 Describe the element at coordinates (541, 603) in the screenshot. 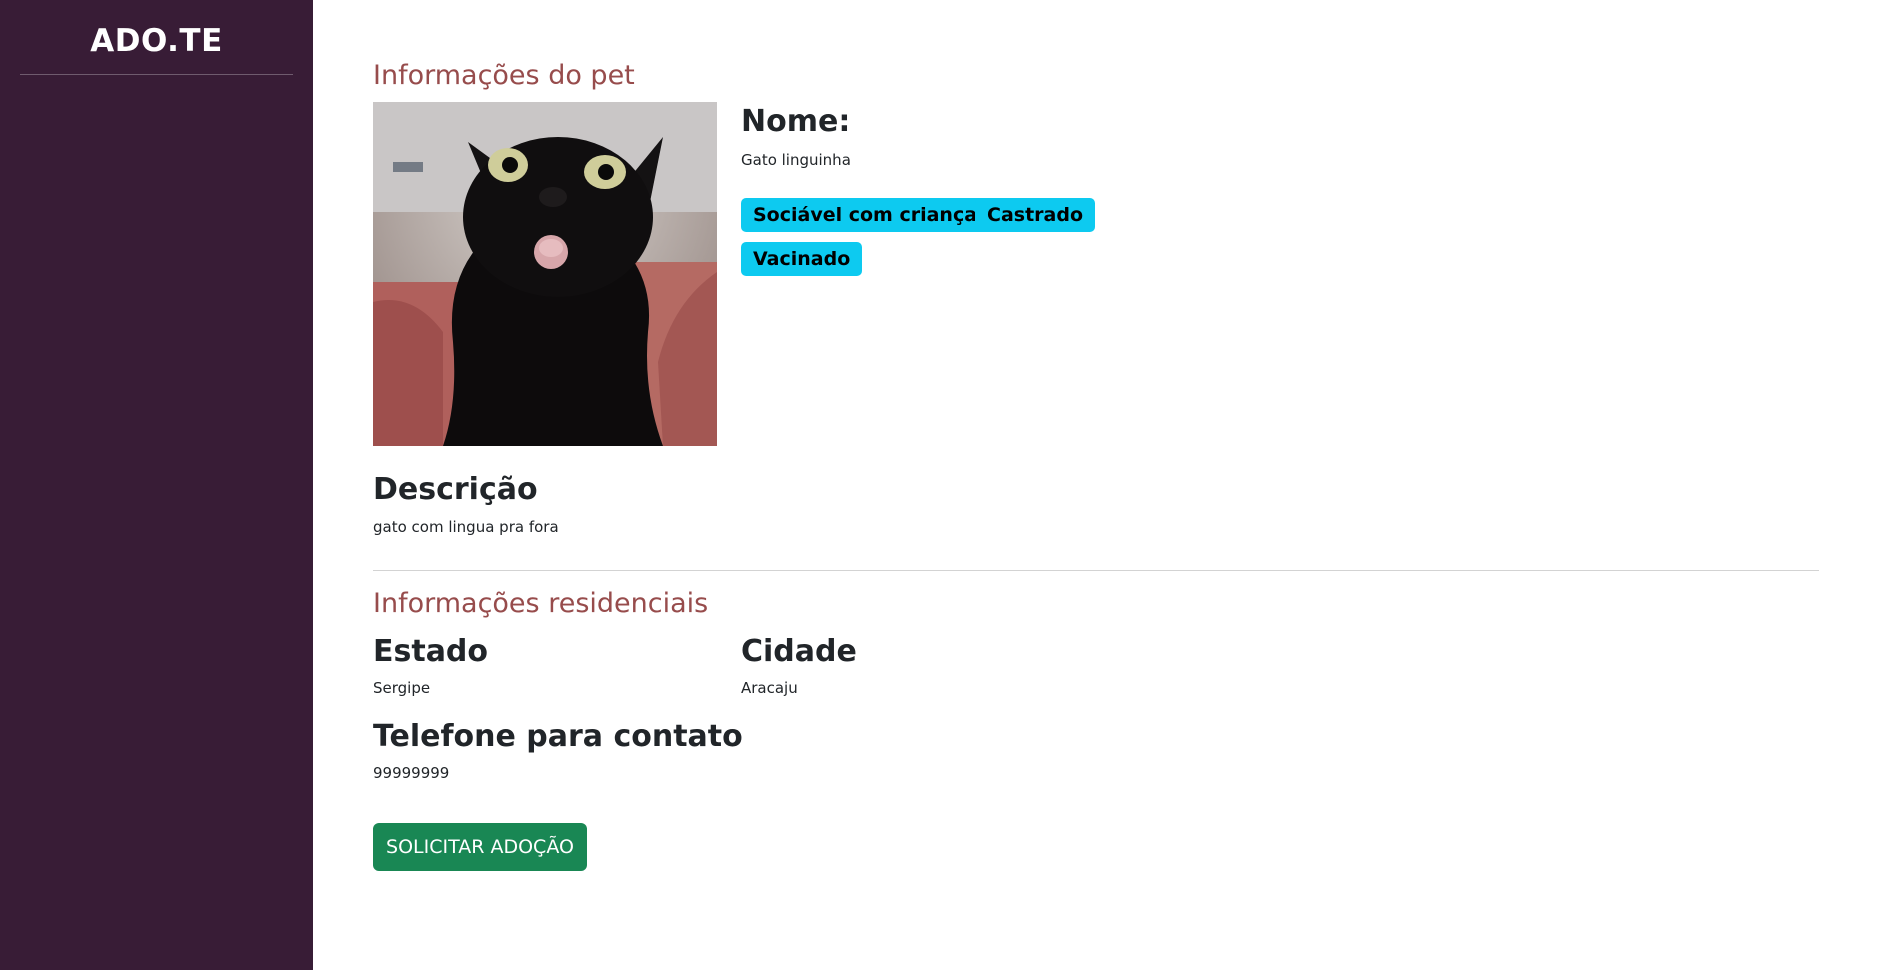

I see `residence-info-title: Informações residenciais` at that location.